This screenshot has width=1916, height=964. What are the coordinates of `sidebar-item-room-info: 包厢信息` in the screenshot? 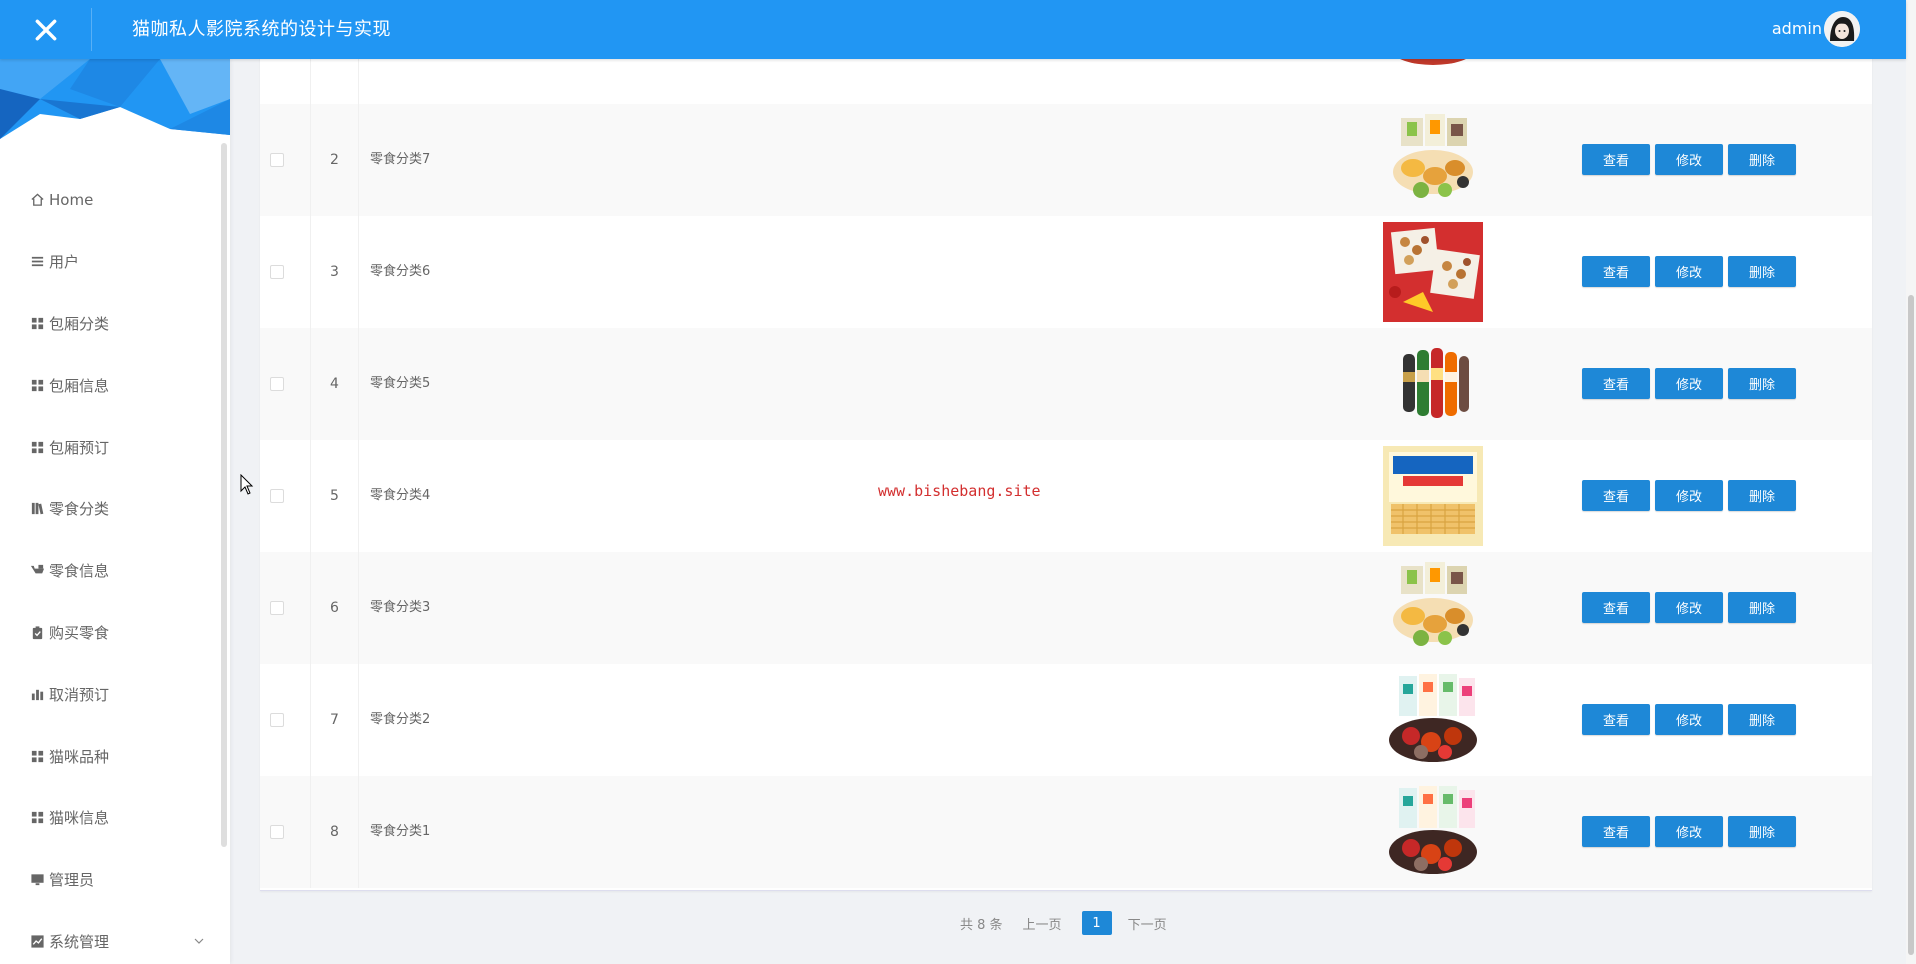 It's located at (107, 385).